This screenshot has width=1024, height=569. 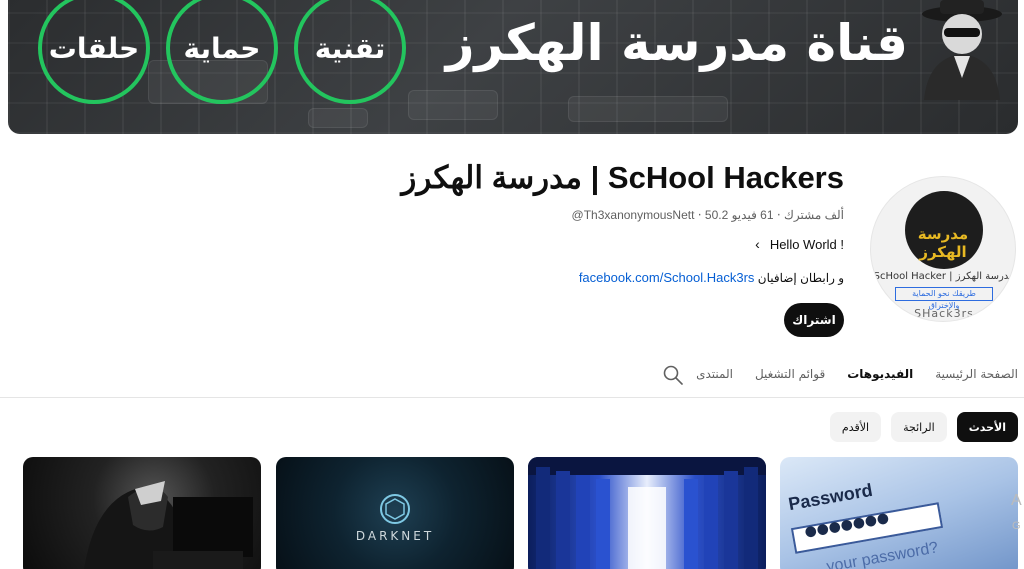 What do you see at coordinates (806, 244) in the screenshot?
I see `channel-description-text: Hello World !` at bounding box center [806, 244].